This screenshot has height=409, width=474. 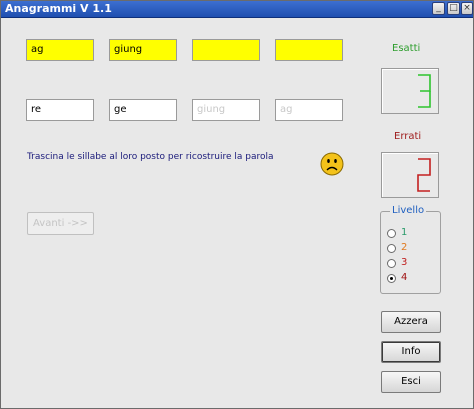 I want to click on level-label-3: 3, so click(x=404, y=262).